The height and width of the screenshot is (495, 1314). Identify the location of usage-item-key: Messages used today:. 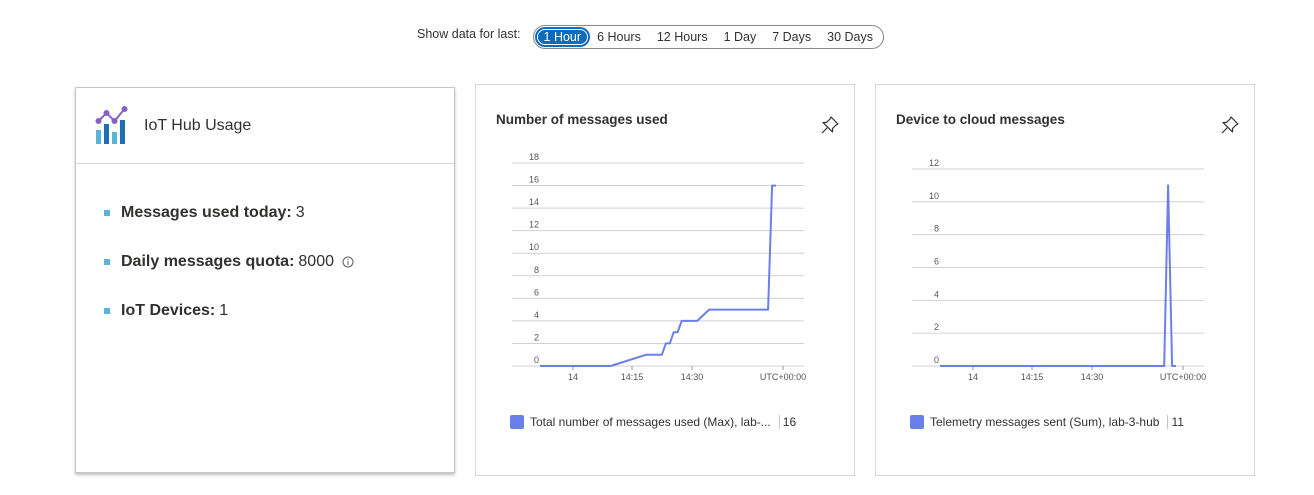
(206, 212).